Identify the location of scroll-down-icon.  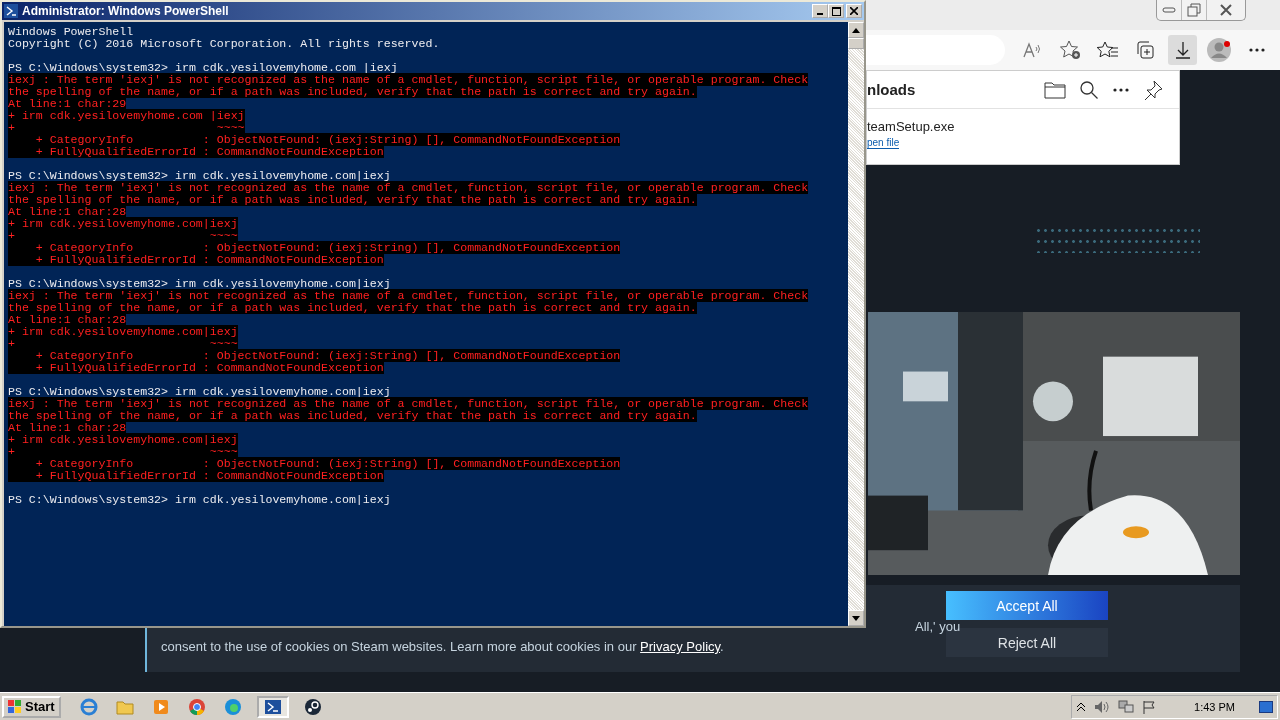
(856, 618).